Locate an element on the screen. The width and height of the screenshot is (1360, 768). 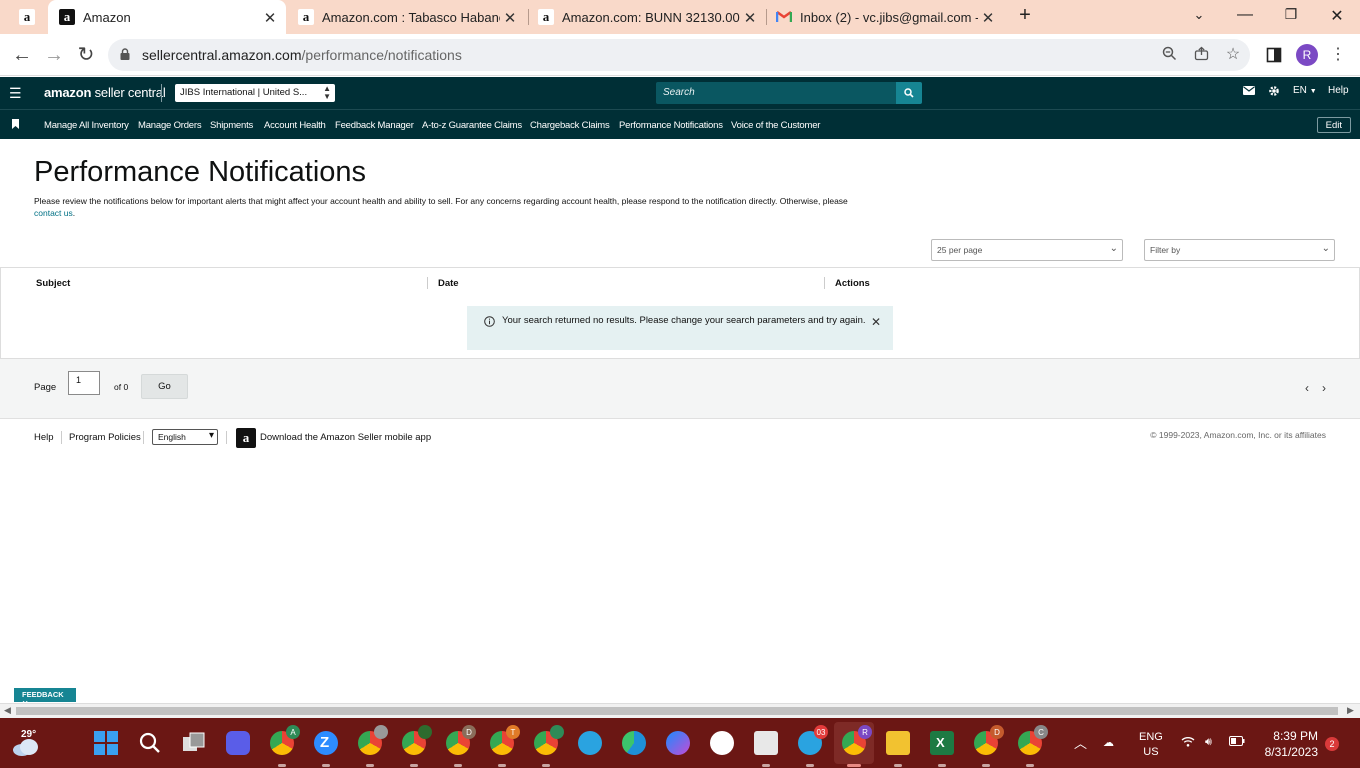
share-icon is located at coordinates (1201, 55).